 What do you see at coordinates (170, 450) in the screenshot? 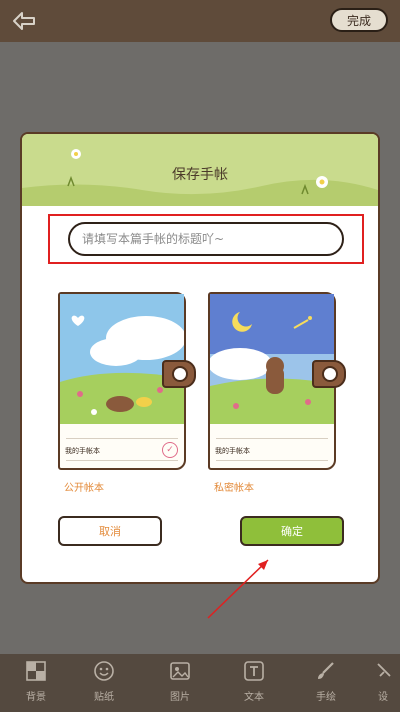
I see `selected-check-icon: ✓` at bounding box center [170, 450].